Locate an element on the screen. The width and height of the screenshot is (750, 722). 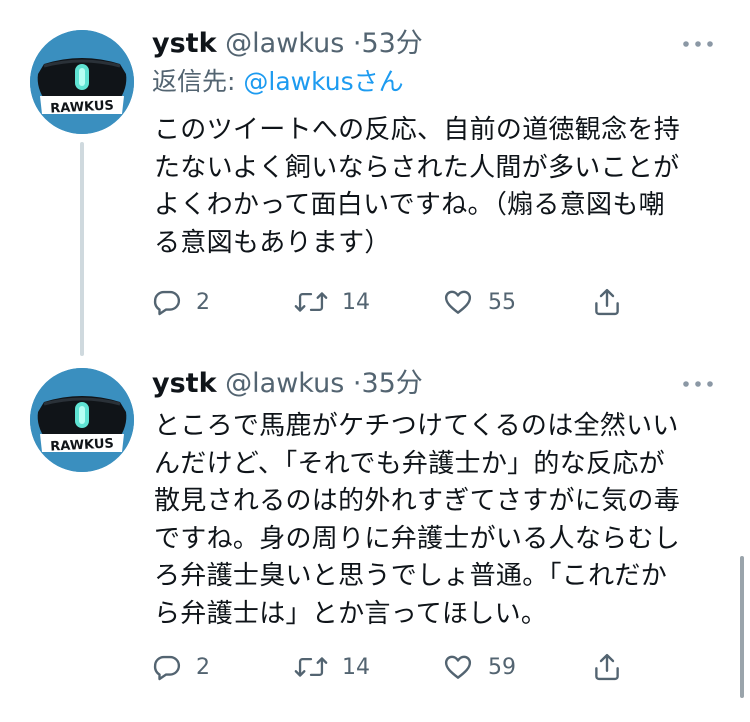
action-bar: 2 14 55 is located at coordinates (392, 302).